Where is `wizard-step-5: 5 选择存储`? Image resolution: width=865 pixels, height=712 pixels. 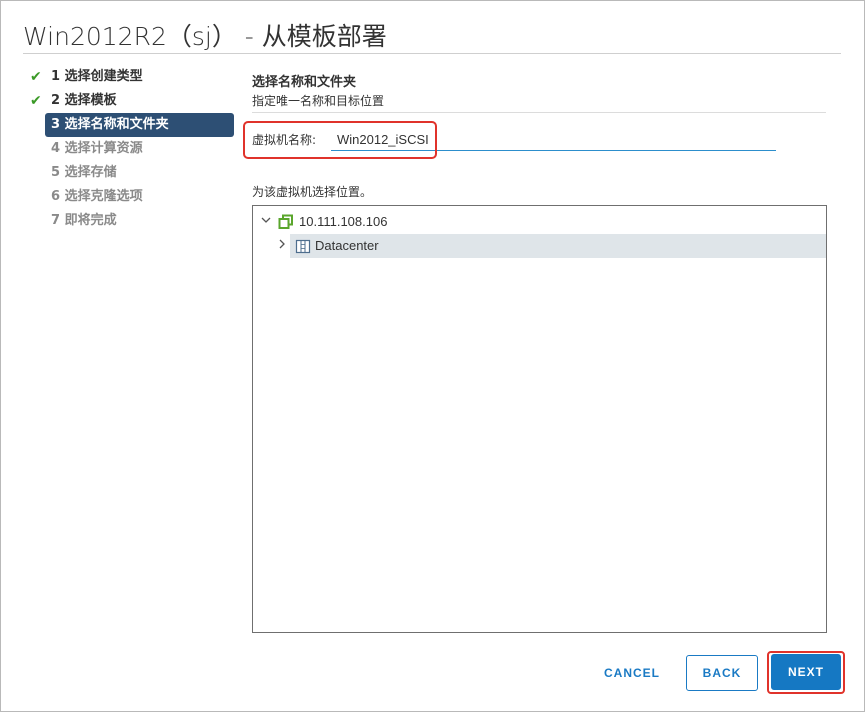 wizard-step-5: 5 选择存储 is located at coordinates (131, 173).